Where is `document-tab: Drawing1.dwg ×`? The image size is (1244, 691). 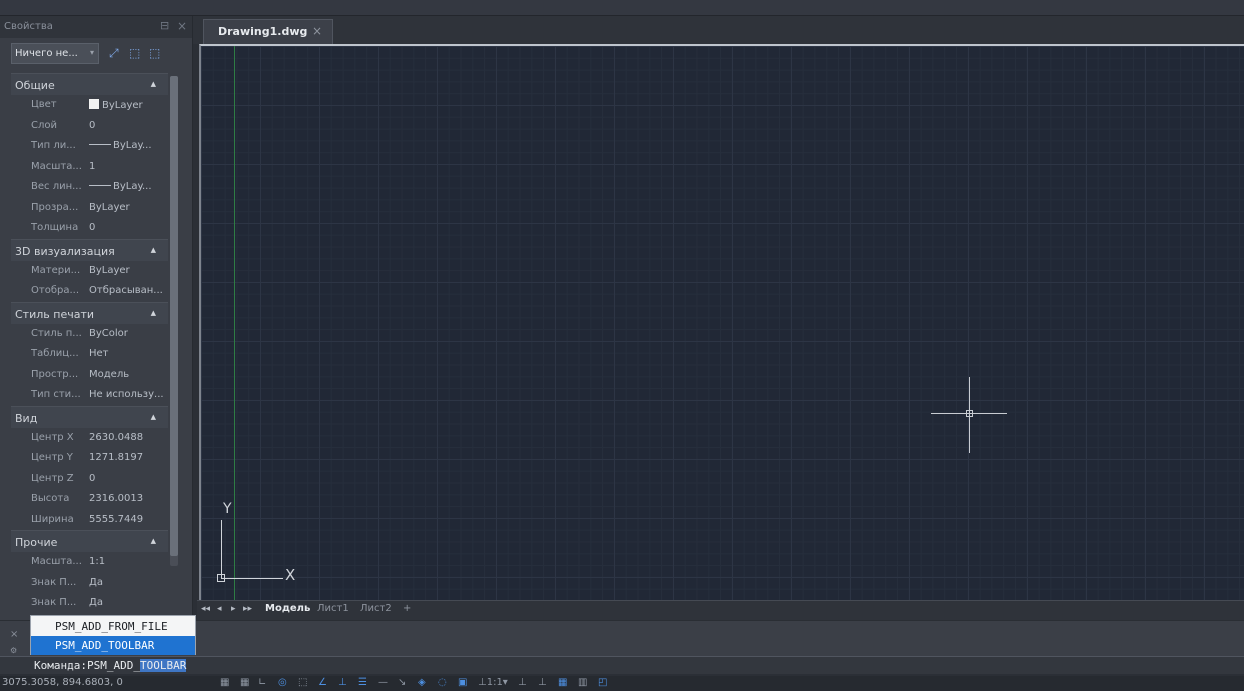 document-tab: Drawing1.dwg × is located at coordinates (268, 31).